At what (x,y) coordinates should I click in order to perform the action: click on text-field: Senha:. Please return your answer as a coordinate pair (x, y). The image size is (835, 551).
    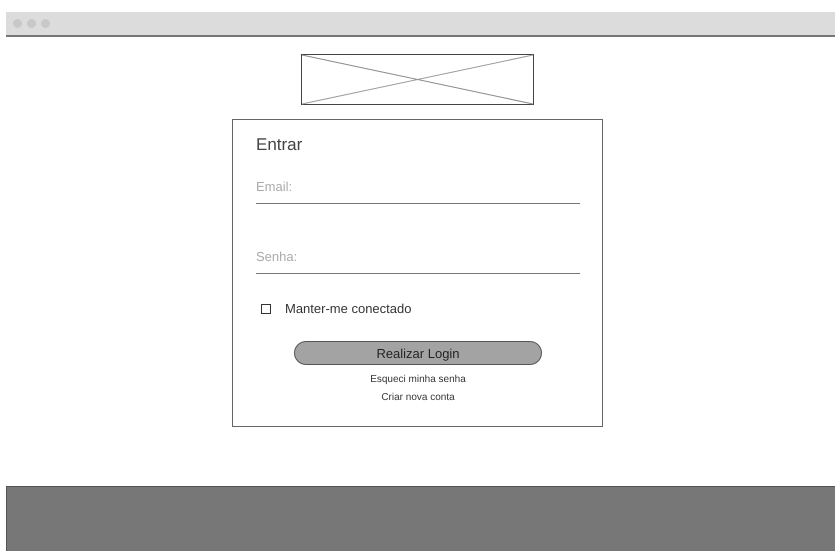
    Looking at the image, I should click on (418, 261).